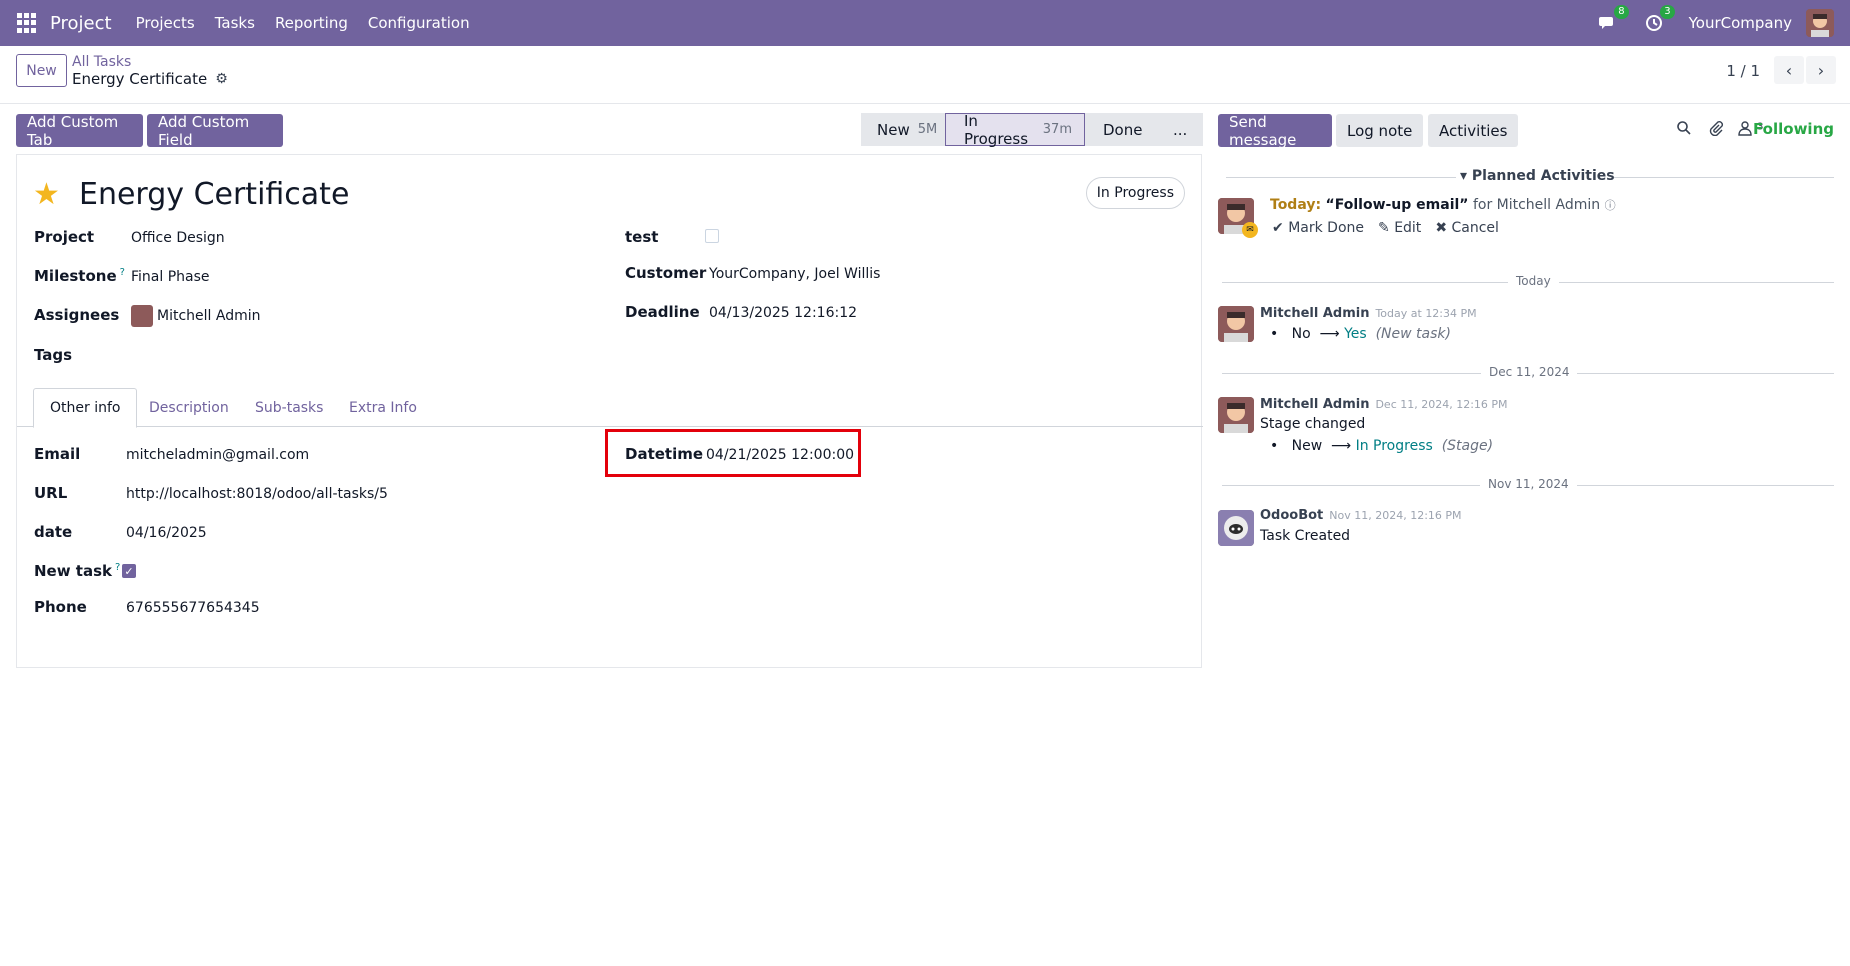  What do you see at coordinates (215, 131) in the screenshot?
I see `add-custom-field-button: Add Custom Field` at bounding box center [215, 131].